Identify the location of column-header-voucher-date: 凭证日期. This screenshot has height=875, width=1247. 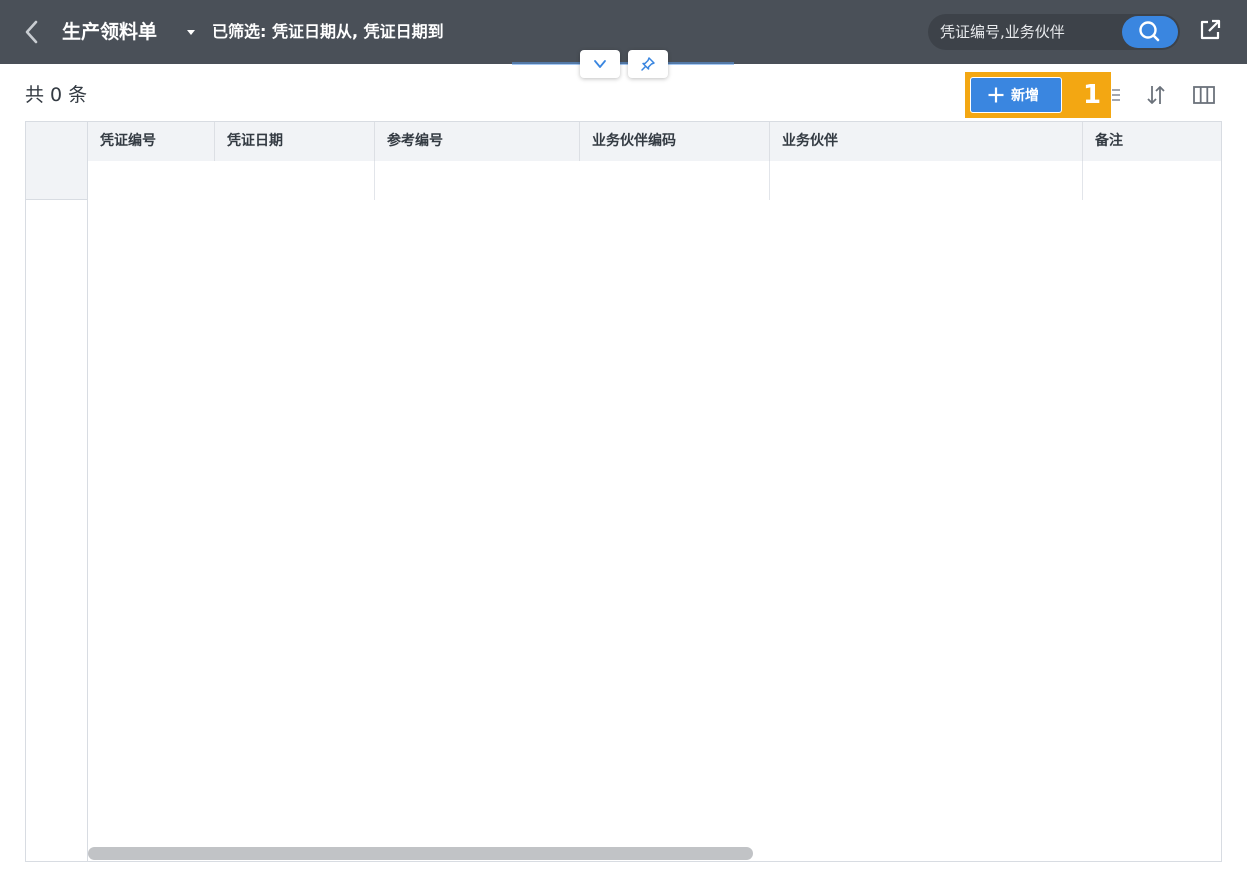
(294, 141).